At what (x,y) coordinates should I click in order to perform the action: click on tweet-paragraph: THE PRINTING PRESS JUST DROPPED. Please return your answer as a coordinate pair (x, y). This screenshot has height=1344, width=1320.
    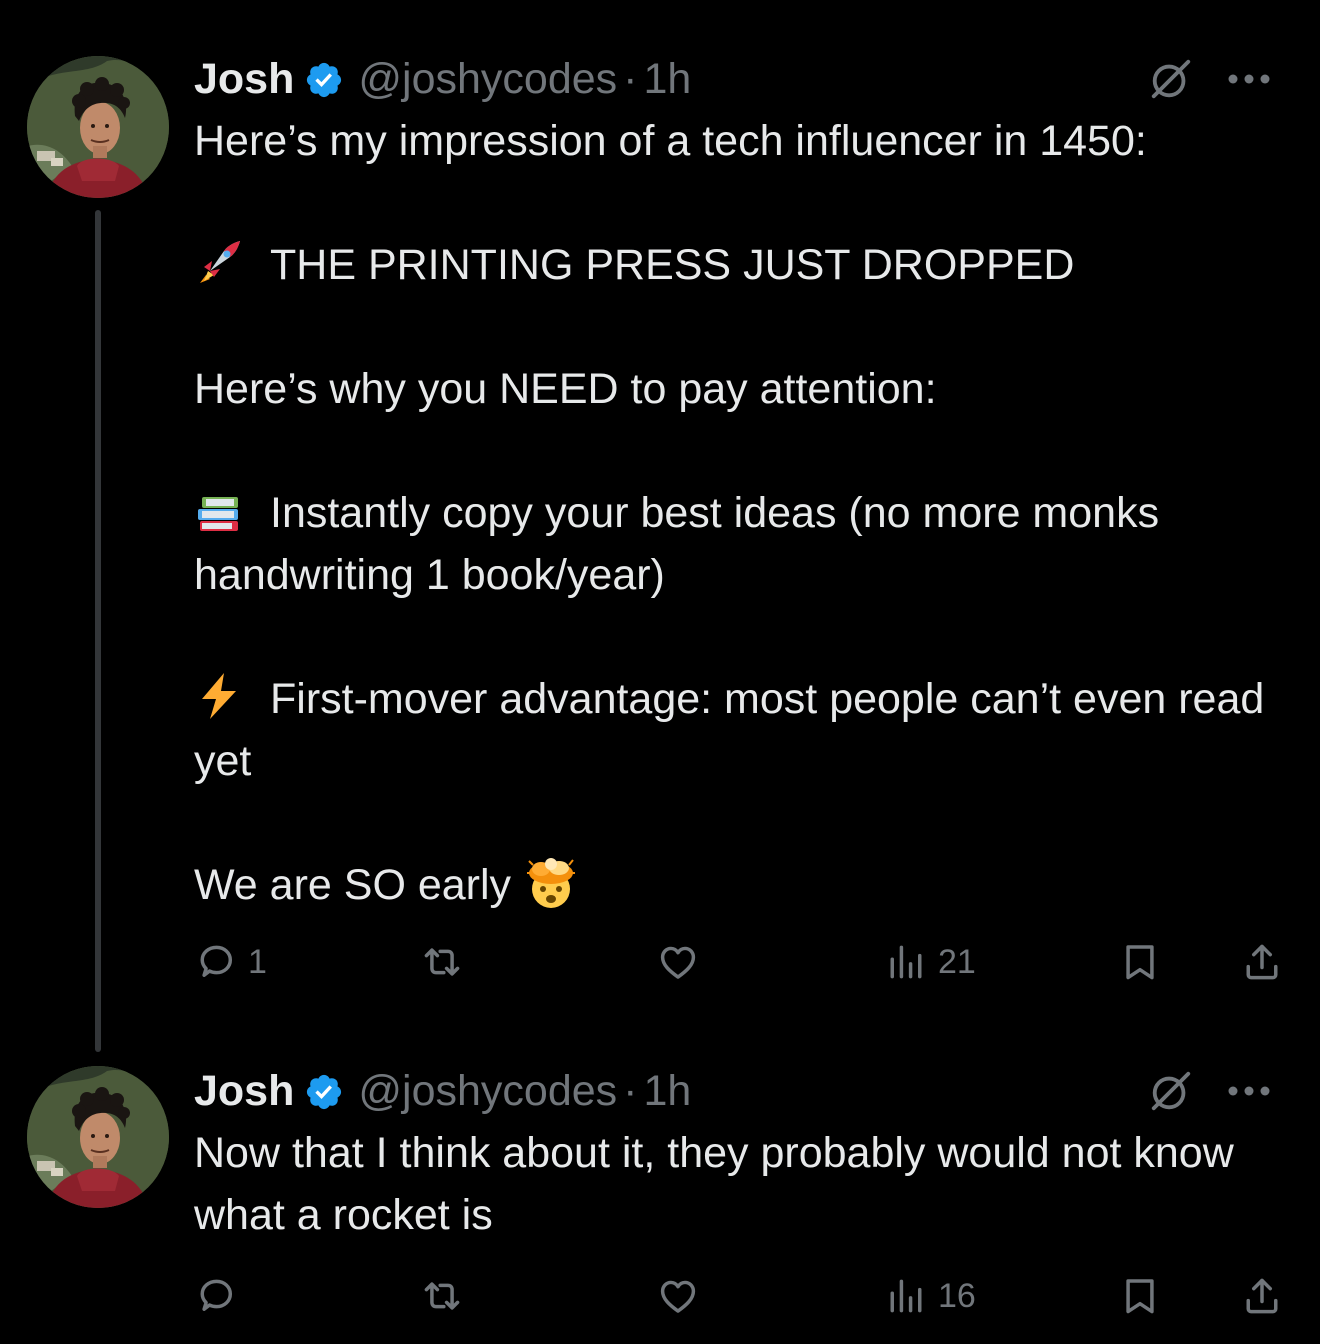
    Looking at the image, I should click on (737, 265).